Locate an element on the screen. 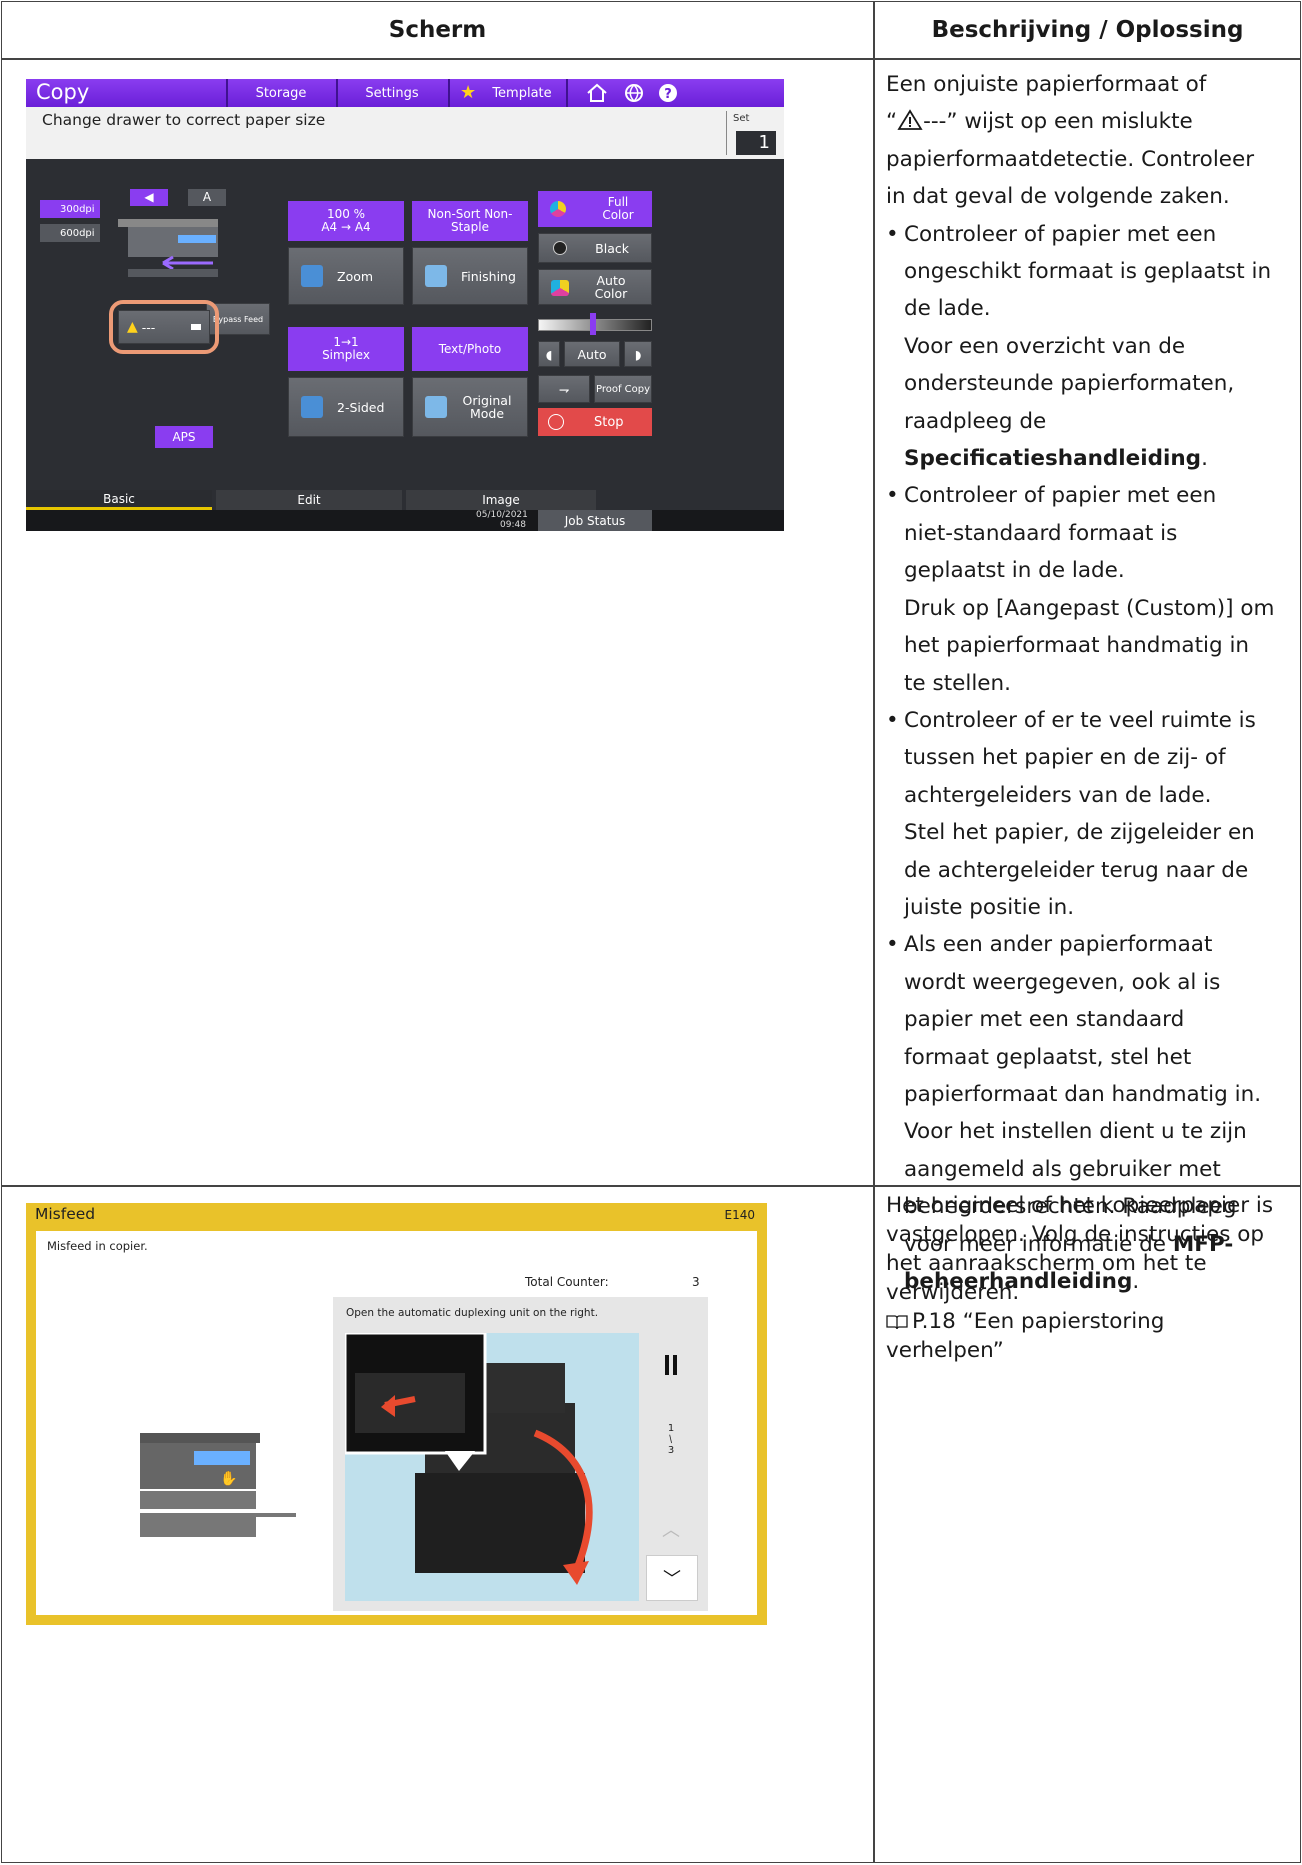 The image size is (1302, 1865). density-thumb is located at coordinates (593, 324).